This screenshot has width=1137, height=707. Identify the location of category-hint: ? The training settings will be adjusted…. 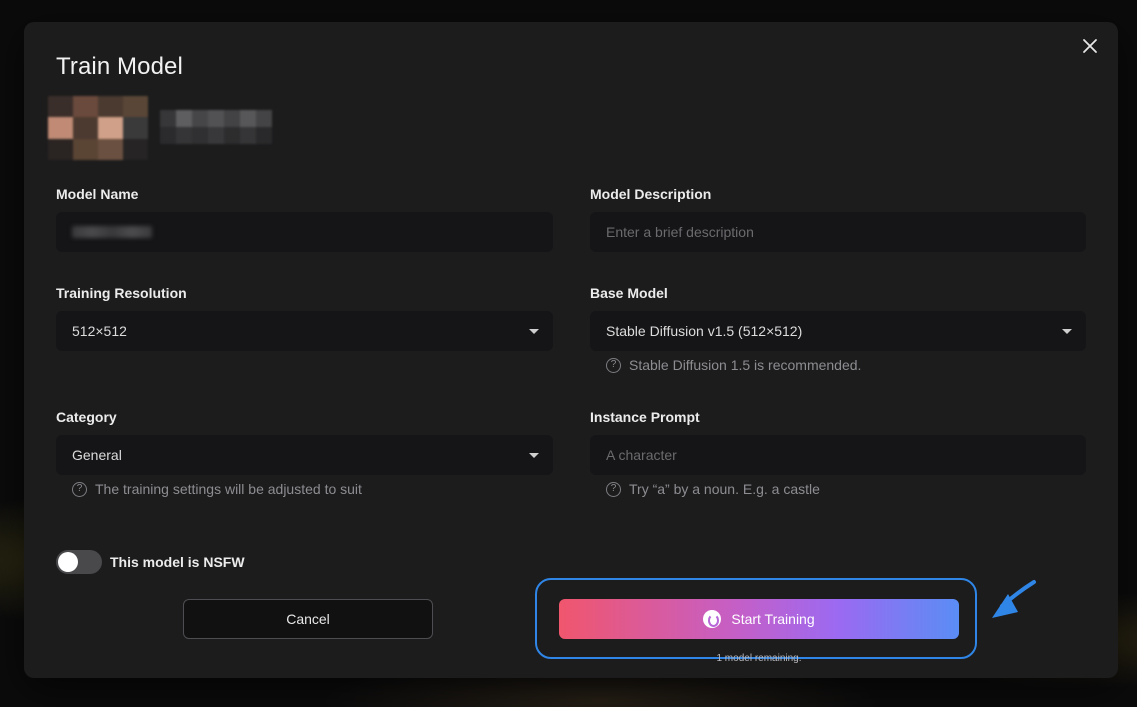
(217, 489).